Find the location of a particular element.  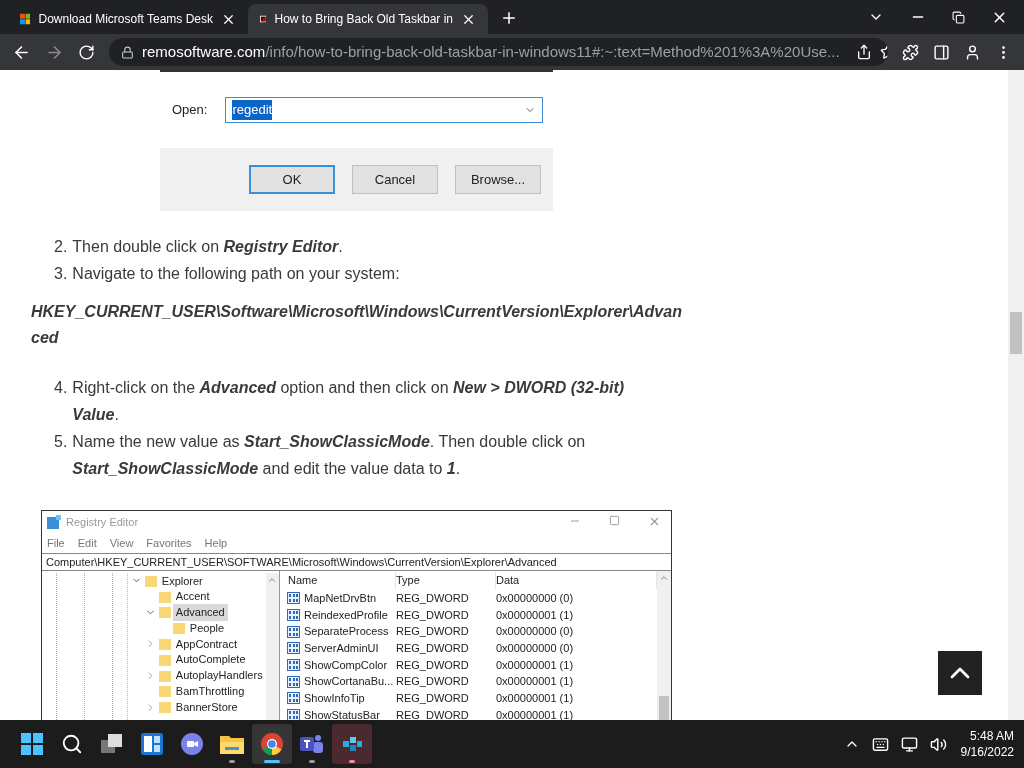

value-name: ShowCompColor is located at coordinates (346, 665).